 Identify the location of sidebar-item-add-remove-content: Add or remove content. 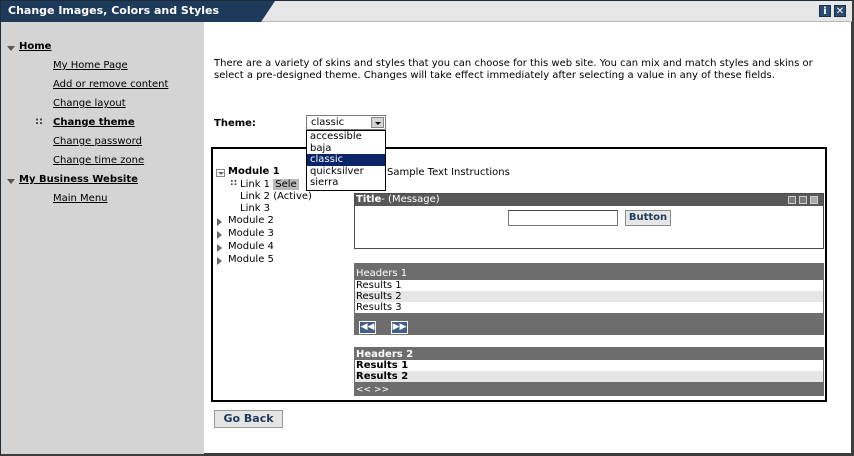
(110, 84).